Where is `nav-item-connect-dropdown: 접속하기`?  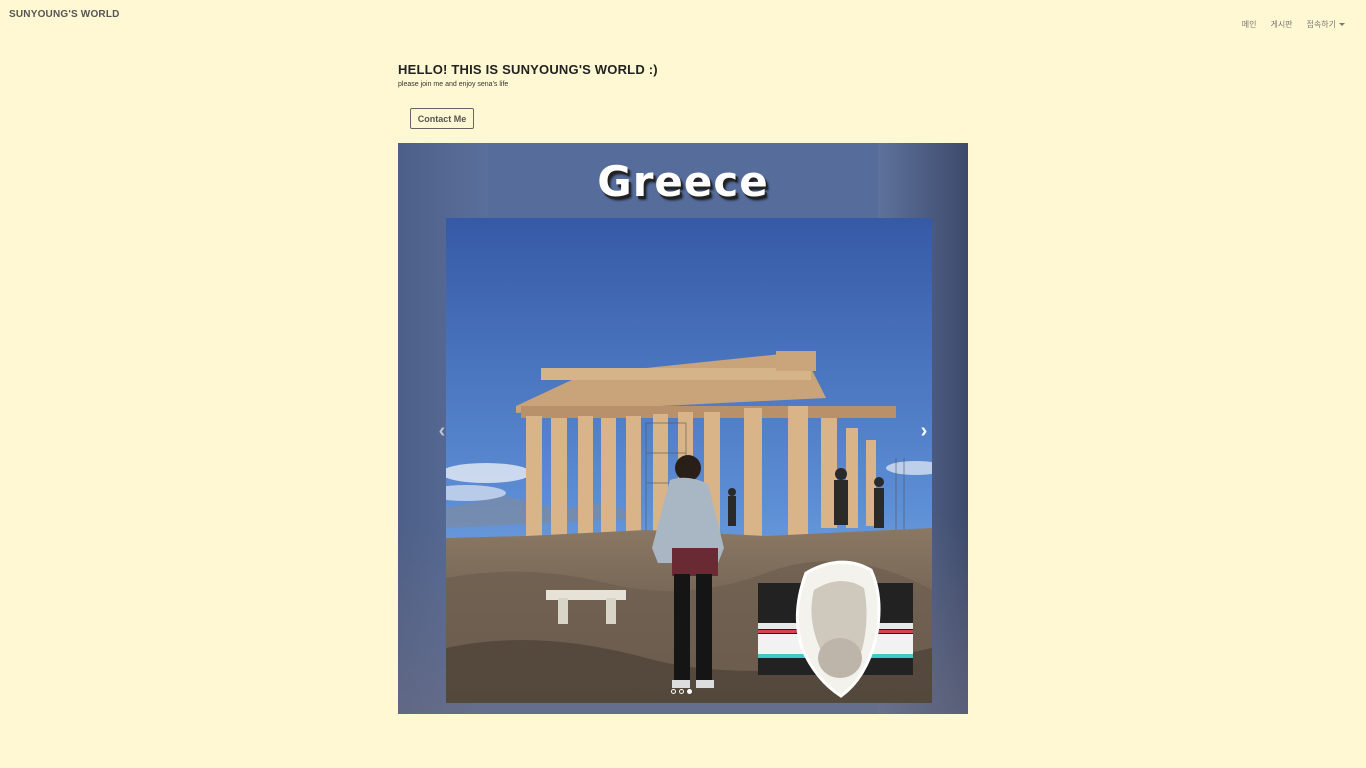 nav-item-connect-dropdown: 접속하기 is located at coordinates (1326, 25).